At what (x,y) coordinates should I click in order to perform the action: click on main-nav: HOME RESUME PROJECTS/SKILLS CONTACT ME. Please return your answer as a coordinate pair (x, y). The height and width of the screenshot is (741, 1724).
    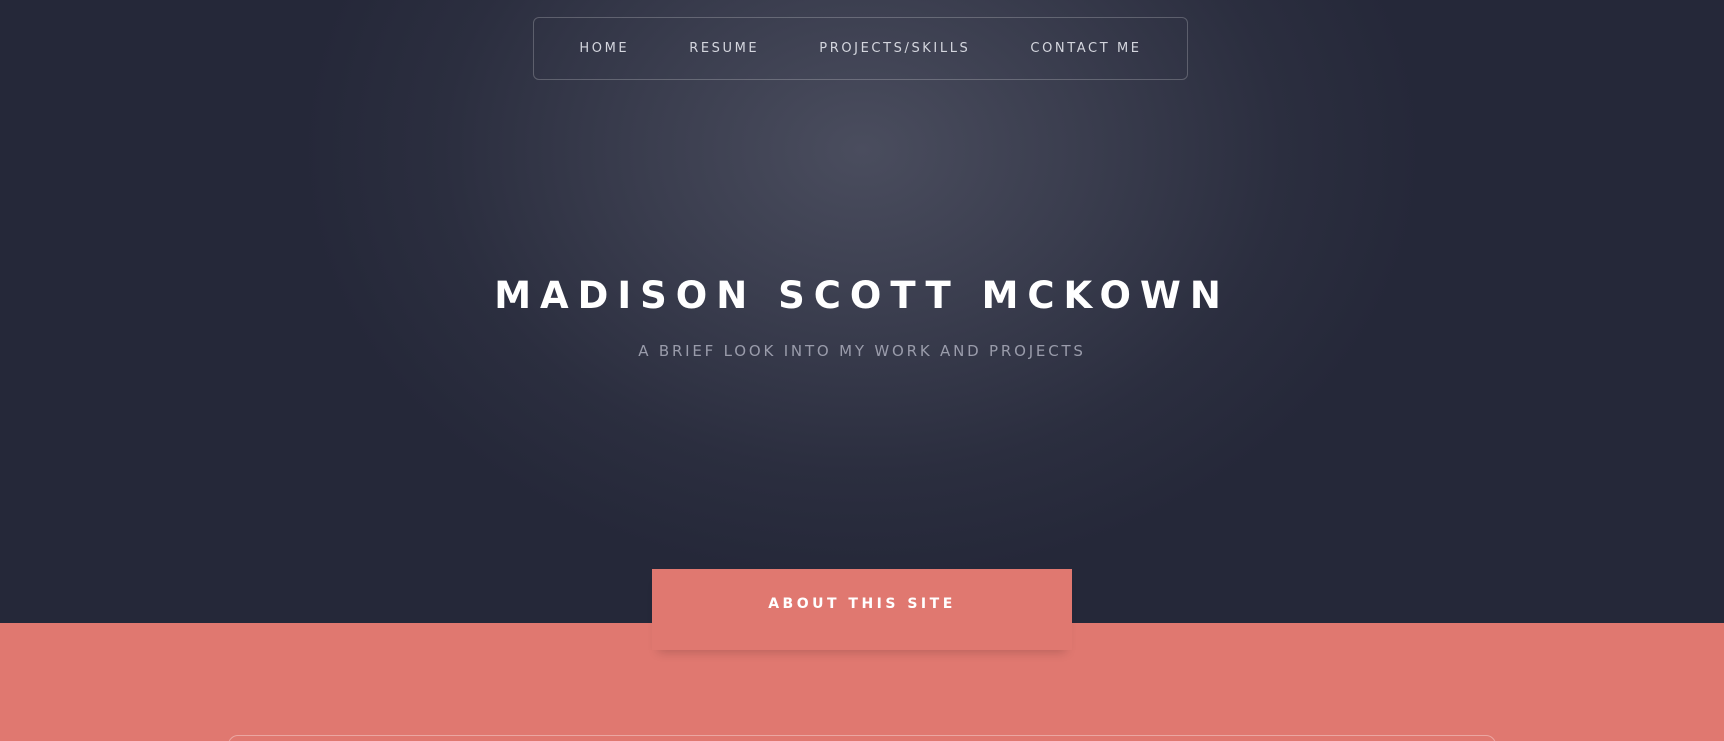
    Looking at the image, I should click on (860, 48).